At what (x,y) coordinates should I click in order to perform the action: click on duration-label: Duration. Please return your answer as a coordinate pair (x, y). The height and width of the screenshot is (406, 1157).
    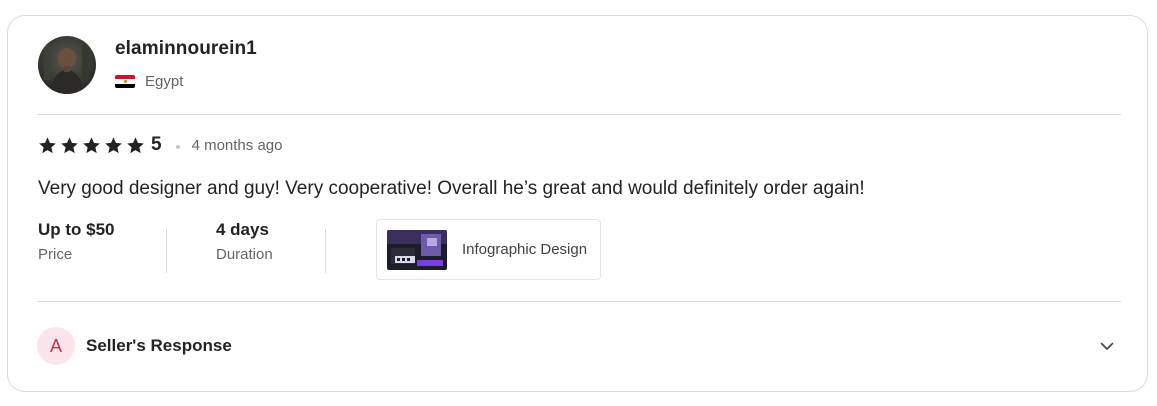
    Looking at the image, I should click on (244, 254).